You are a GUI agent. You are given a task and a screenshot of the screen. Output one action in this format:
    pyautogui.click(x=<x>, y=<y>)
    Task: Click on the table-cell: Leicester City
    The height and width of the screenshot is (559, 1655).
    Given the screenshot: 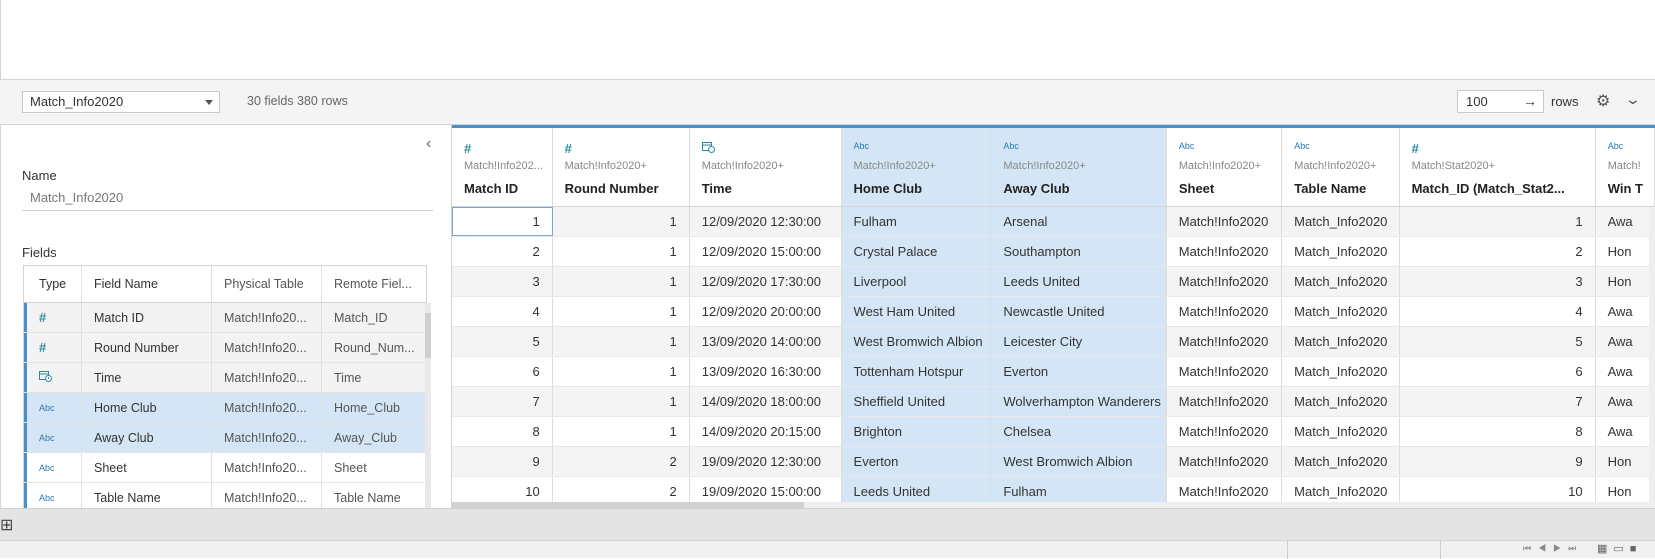 What is the action you would take?
    pyautogui.click(x=1079, y=341)
    